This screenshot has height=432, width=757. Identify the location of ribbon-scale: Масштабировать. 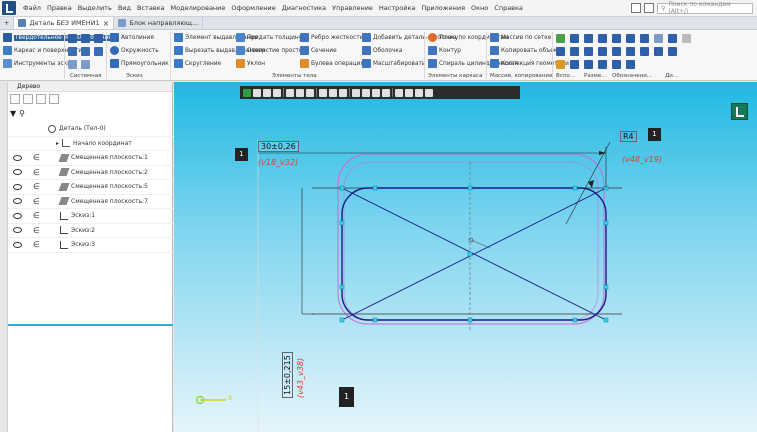
(393, 63).